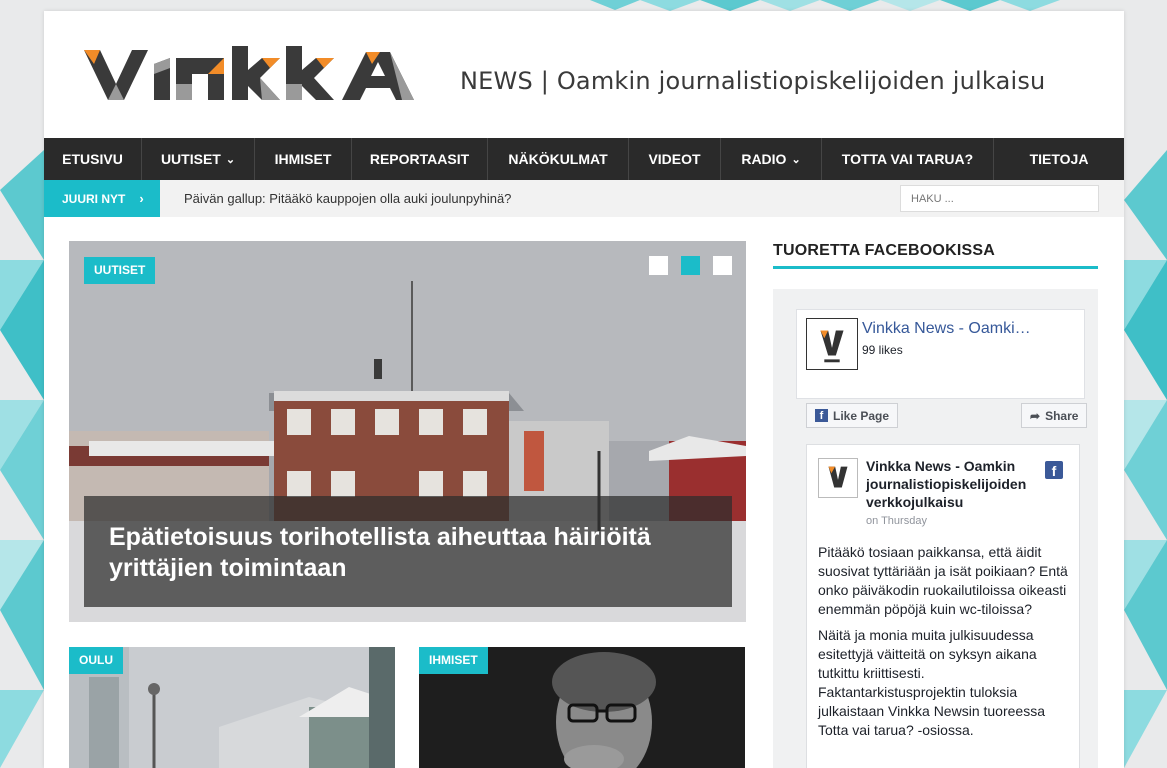 The height and width of the screenshot is (768, 1167). I want to click on nav-label: NÄKÖKULMAT, so click(558, 159).